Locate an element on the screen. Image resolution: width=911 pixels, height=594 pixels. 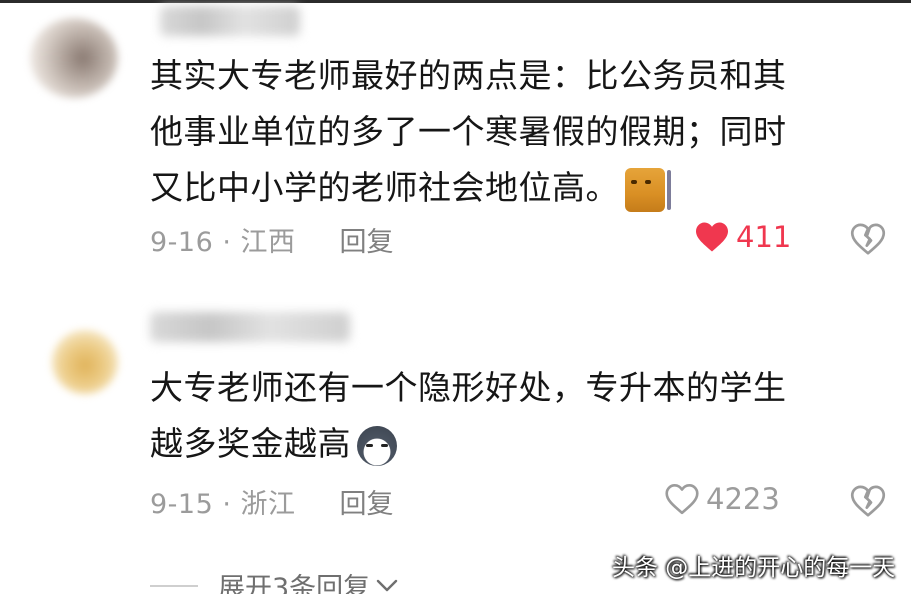
chevron-down-icon is located at coordinates (387, 585).